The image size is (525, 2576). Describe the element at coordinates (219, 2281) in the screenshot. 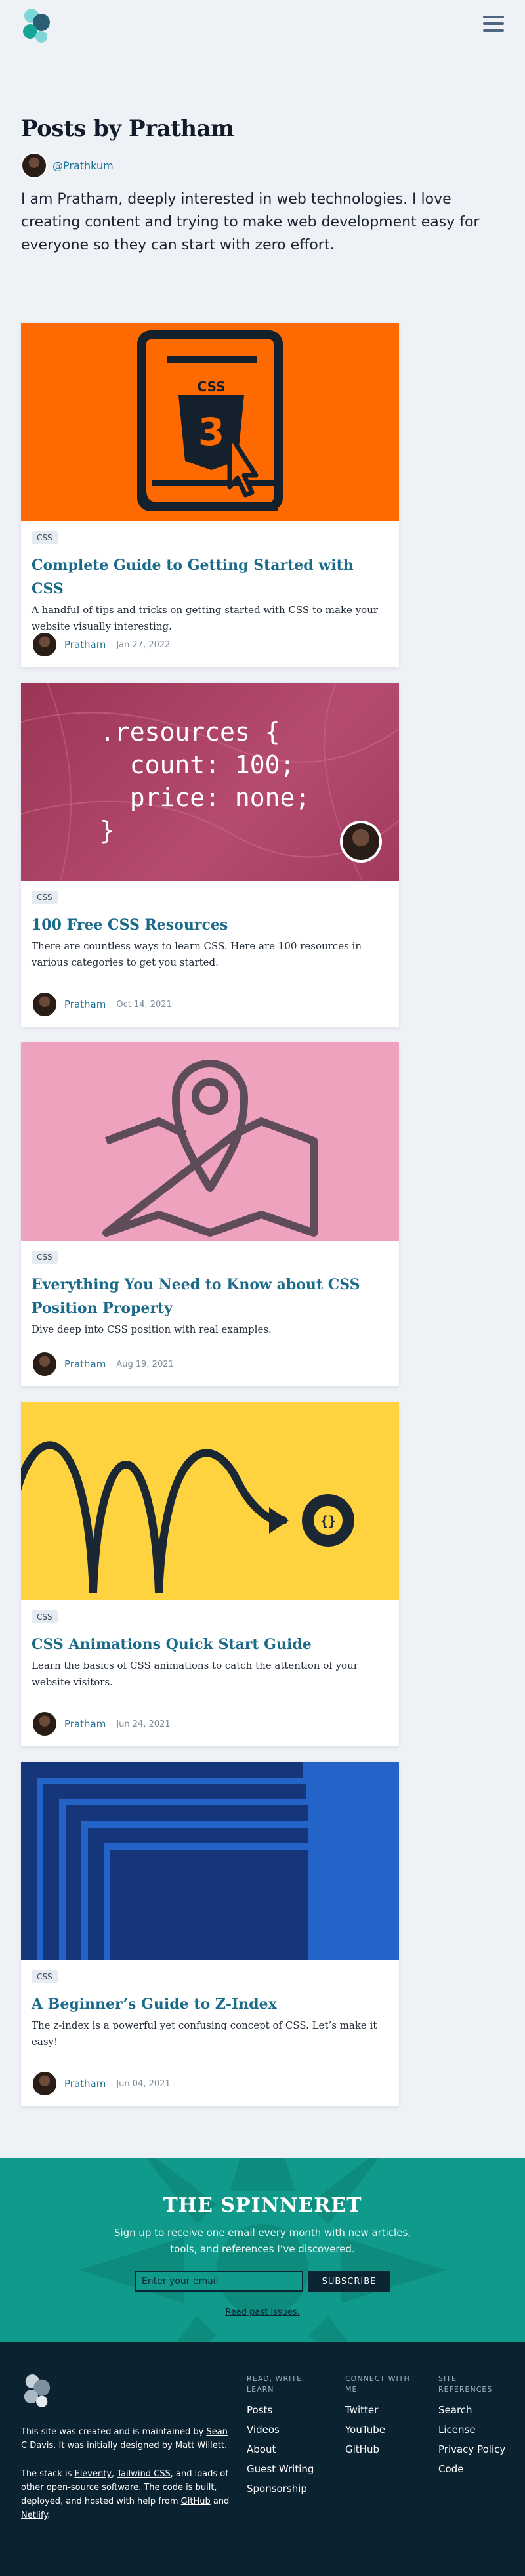

I see `email-input` at that location.